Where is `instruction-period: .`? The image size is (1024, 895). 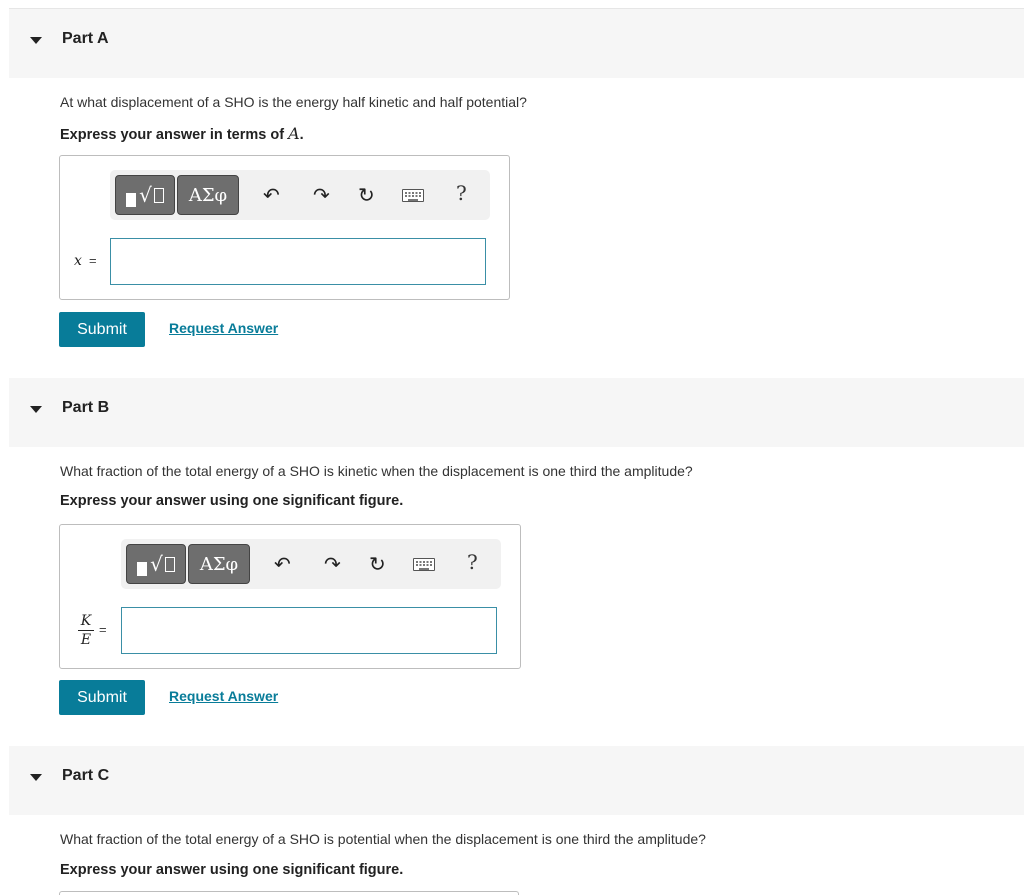
instruction-period: . is located at coordinates (301, 135).